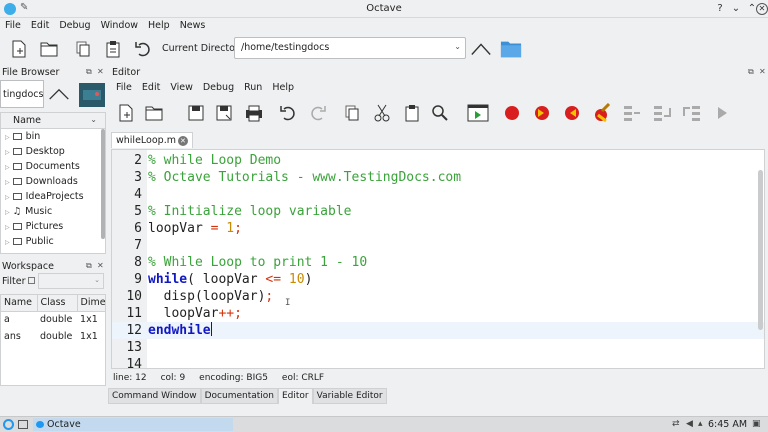 The image size is (768, 432). I want to click on menu-debug: Debug, so click(74, 26).